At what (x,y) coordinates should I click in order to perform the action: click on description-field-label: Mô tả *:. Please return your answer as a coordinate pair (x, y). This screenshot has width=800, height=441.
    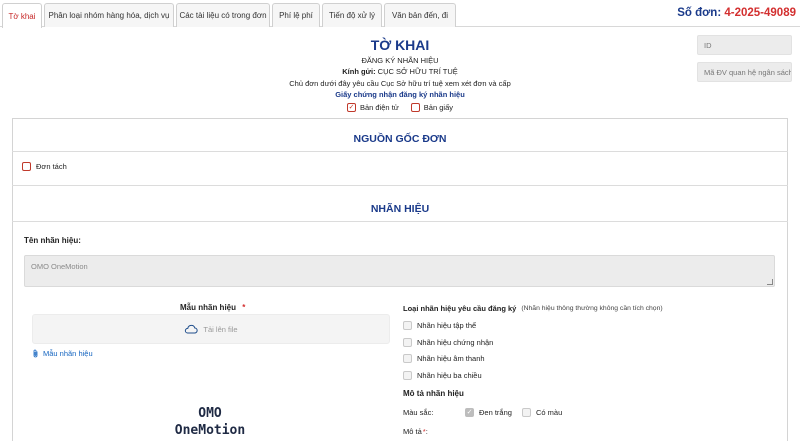
    Looking at the image, I should click on (415, 431).